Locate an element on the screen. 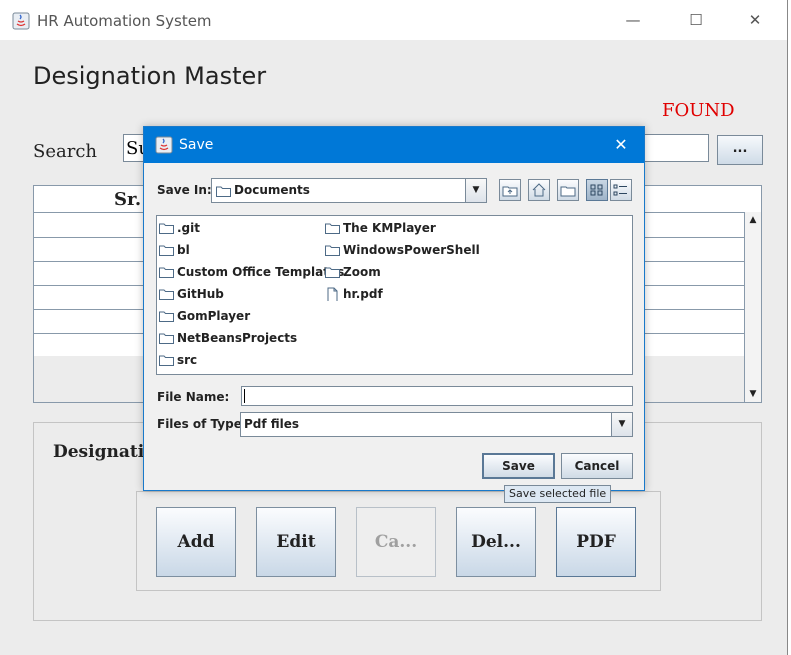 The width and height of the screenshot is (791, 655). close-button: ✕ is located at coordinates (755, 20).